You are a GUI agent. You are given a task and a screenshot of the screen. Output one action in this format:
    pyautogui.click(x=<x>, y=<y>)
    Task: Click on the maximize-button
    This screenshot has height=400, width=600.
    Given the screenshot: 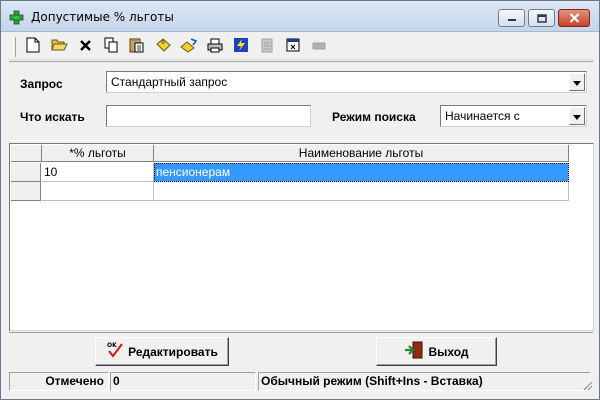 What is the action you would take?
    pyautogui.click(x=541, y=18)
    